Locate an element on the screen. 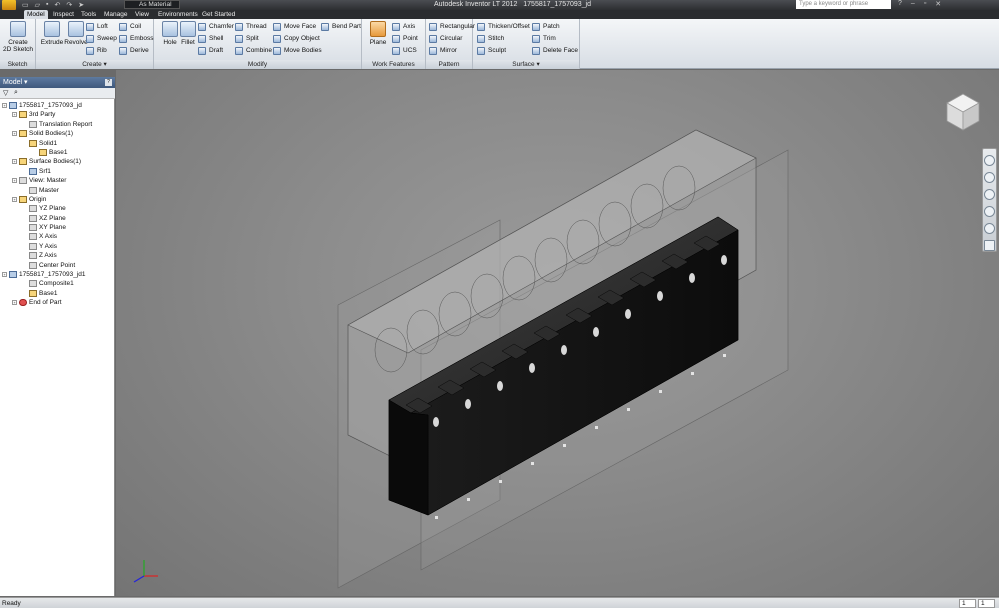 The image size is (999, 608). tree-node: +3rd Party is located at coordinates (57, 114).